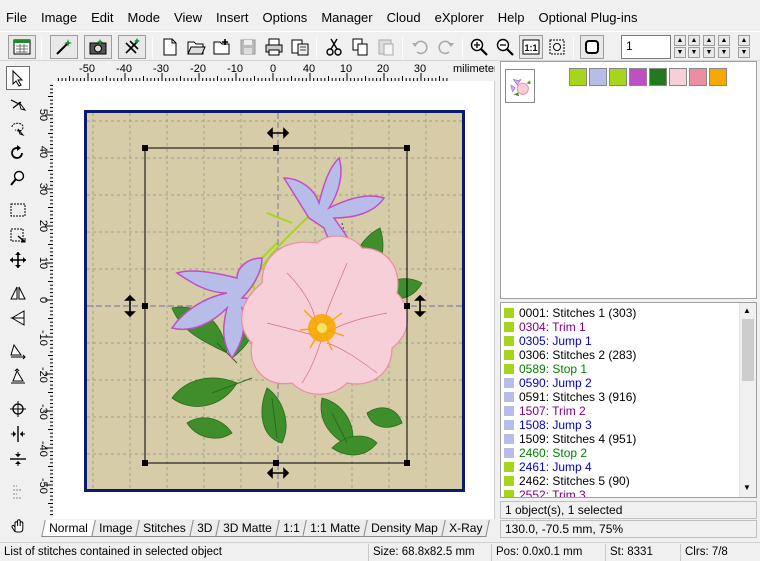  Describe the element at coordinates (334, 47) in the screenshot. I see `cut-button` at that location.